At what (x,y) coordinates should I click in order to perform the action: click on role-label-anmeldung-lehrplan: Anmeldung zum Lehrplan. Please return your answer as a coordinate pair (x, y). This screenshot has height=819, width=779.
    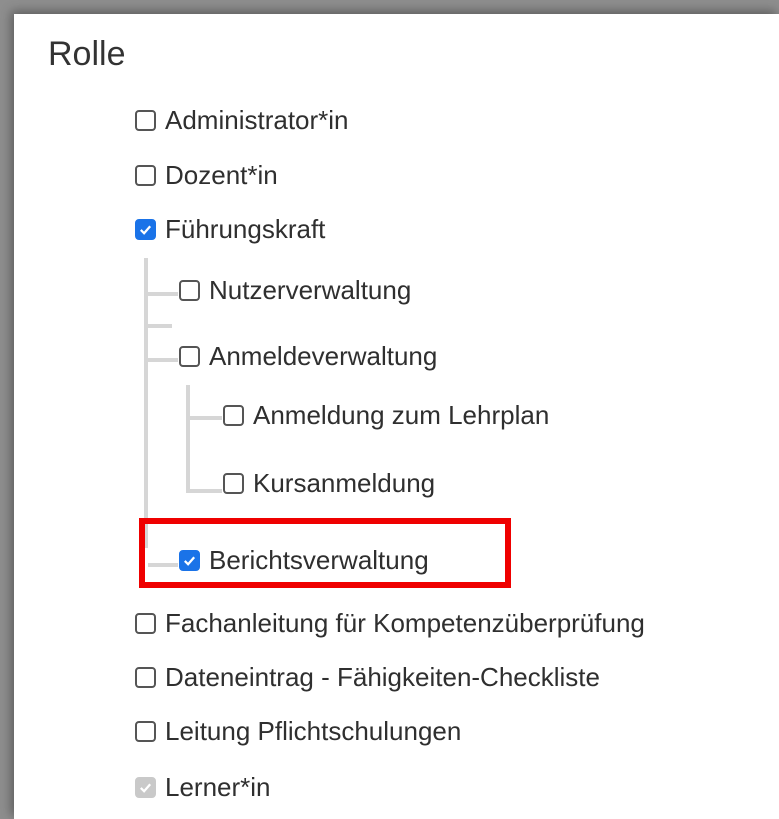
    Looking at the image, I should click on (401, 415).